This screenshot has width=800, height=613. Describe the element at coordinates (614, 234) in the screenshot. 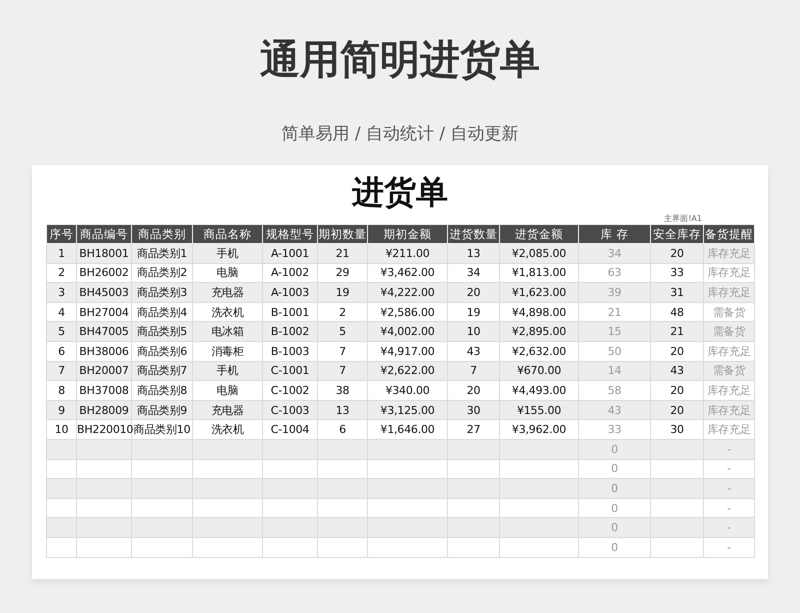

I see `column-header: 库 存` at that location.